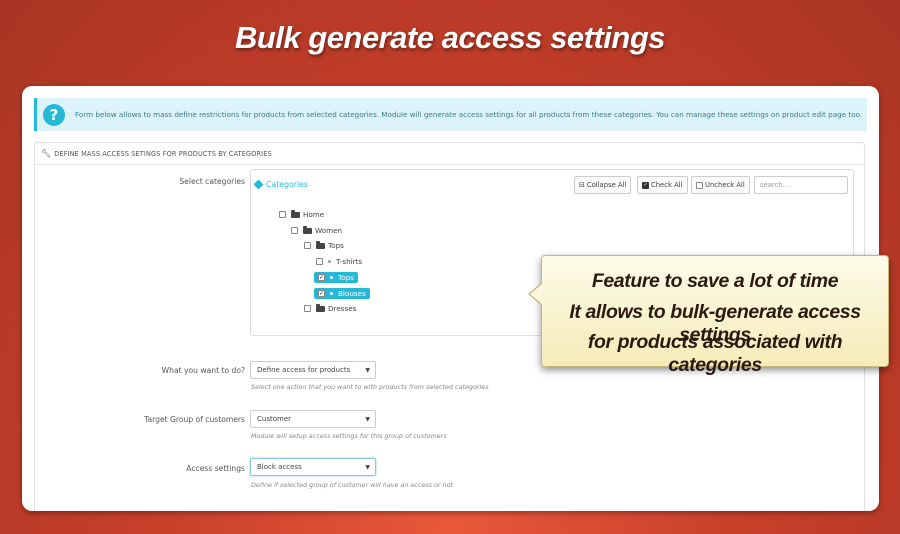 The height and width of the screenshot is (534, 900). I want to click on tree-node-tops-parent: Tops, so click(324, 245).